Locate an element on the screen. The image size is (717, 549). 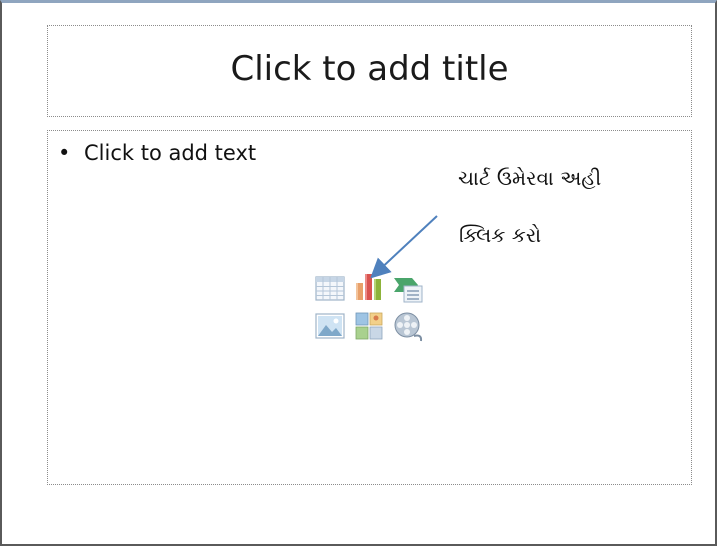
insert-smartart-icon is located at coordinates (408, 288).